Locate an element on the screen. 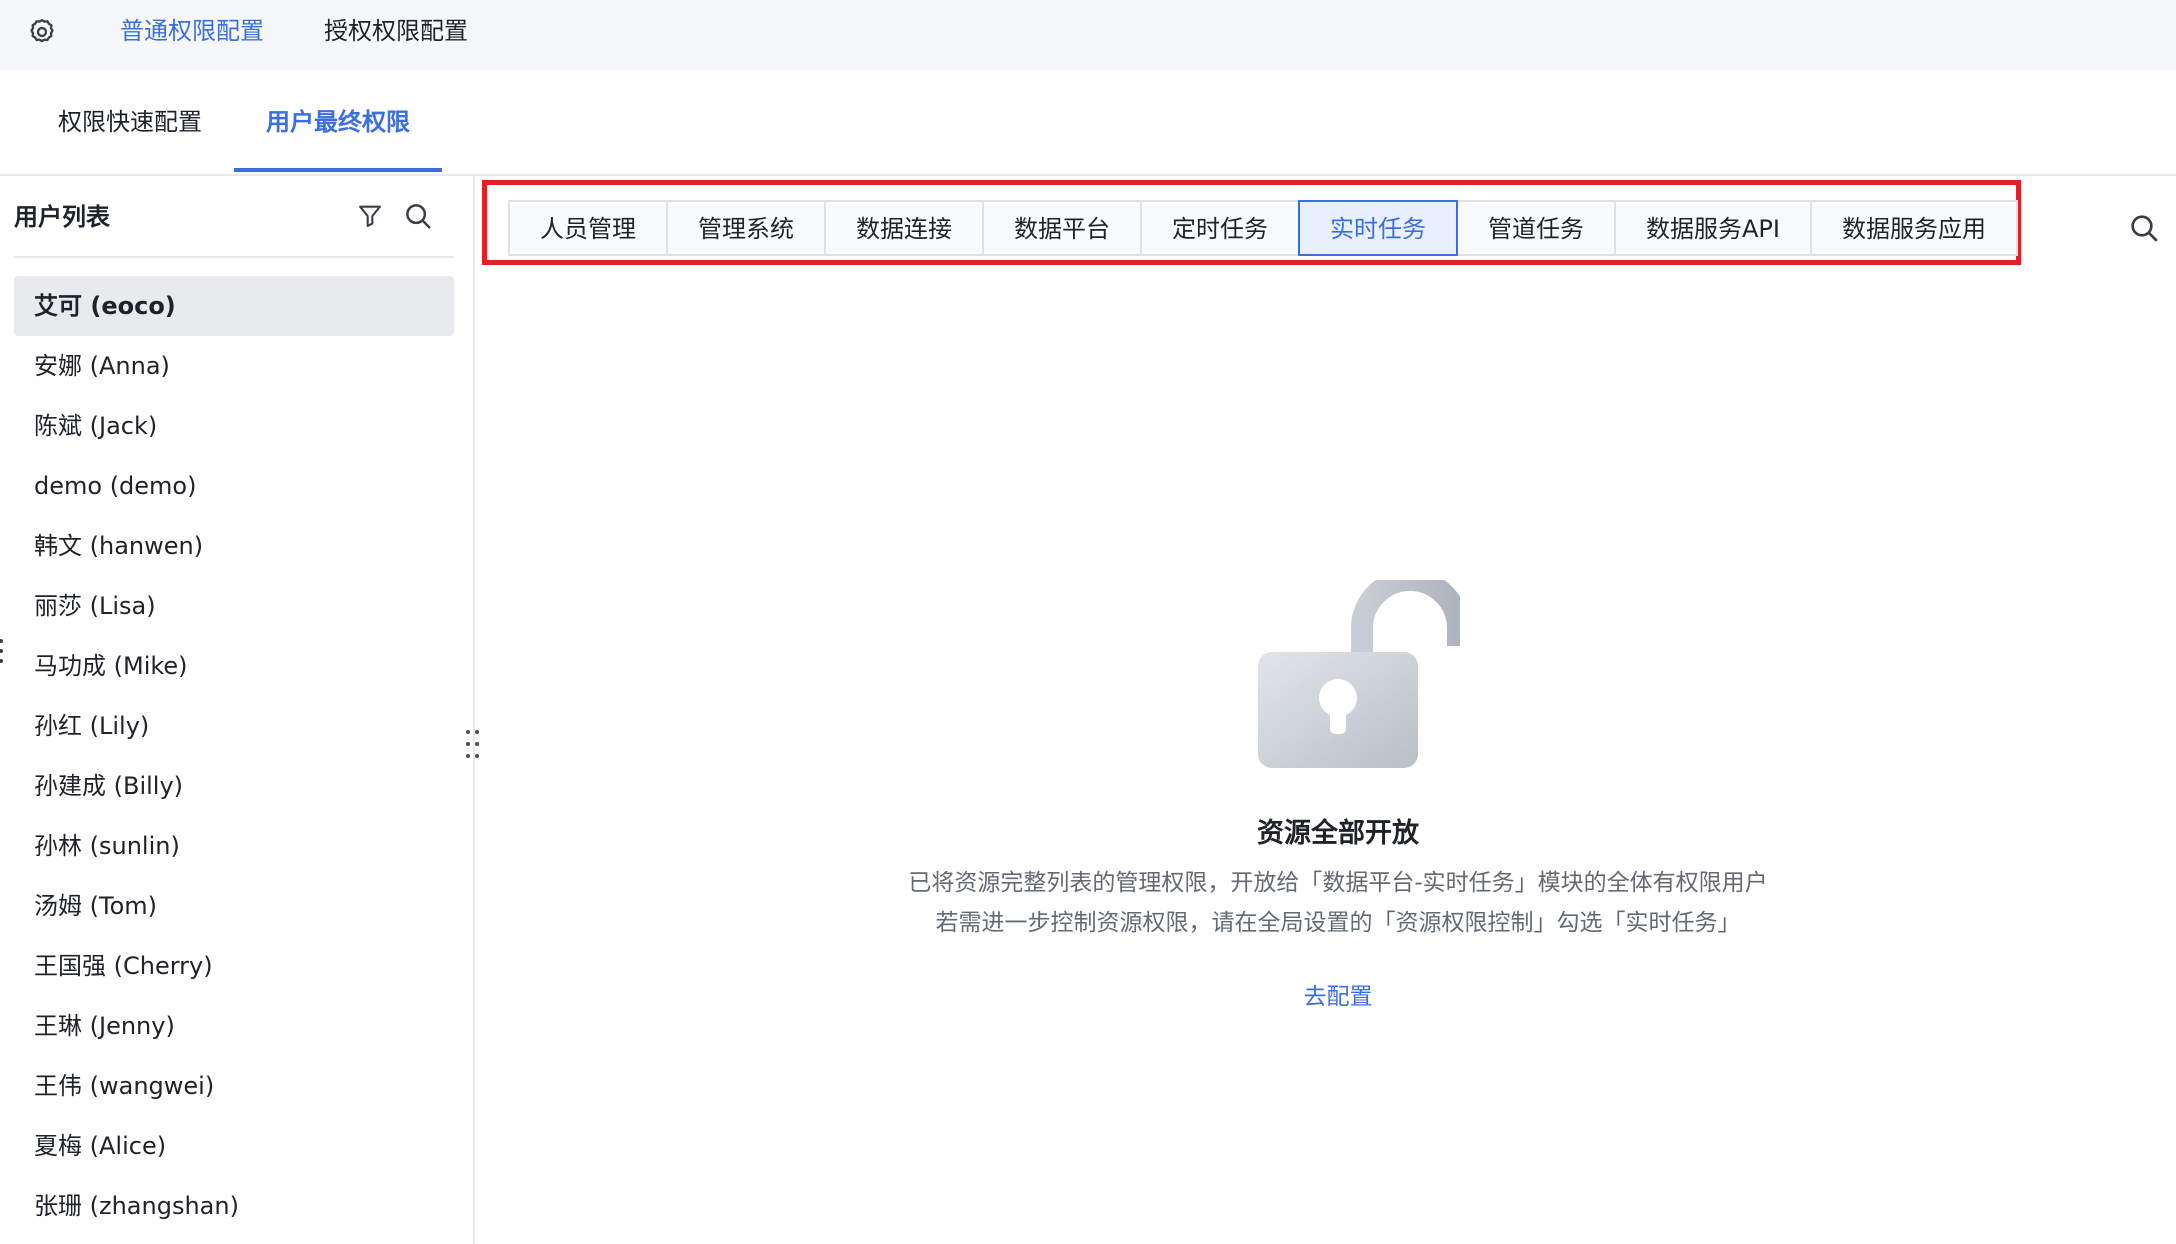 The height and width of the screenshot is (1244, 2176). tab-realtime-tasks: 实时任务 is located at coordinates (1378, 228).